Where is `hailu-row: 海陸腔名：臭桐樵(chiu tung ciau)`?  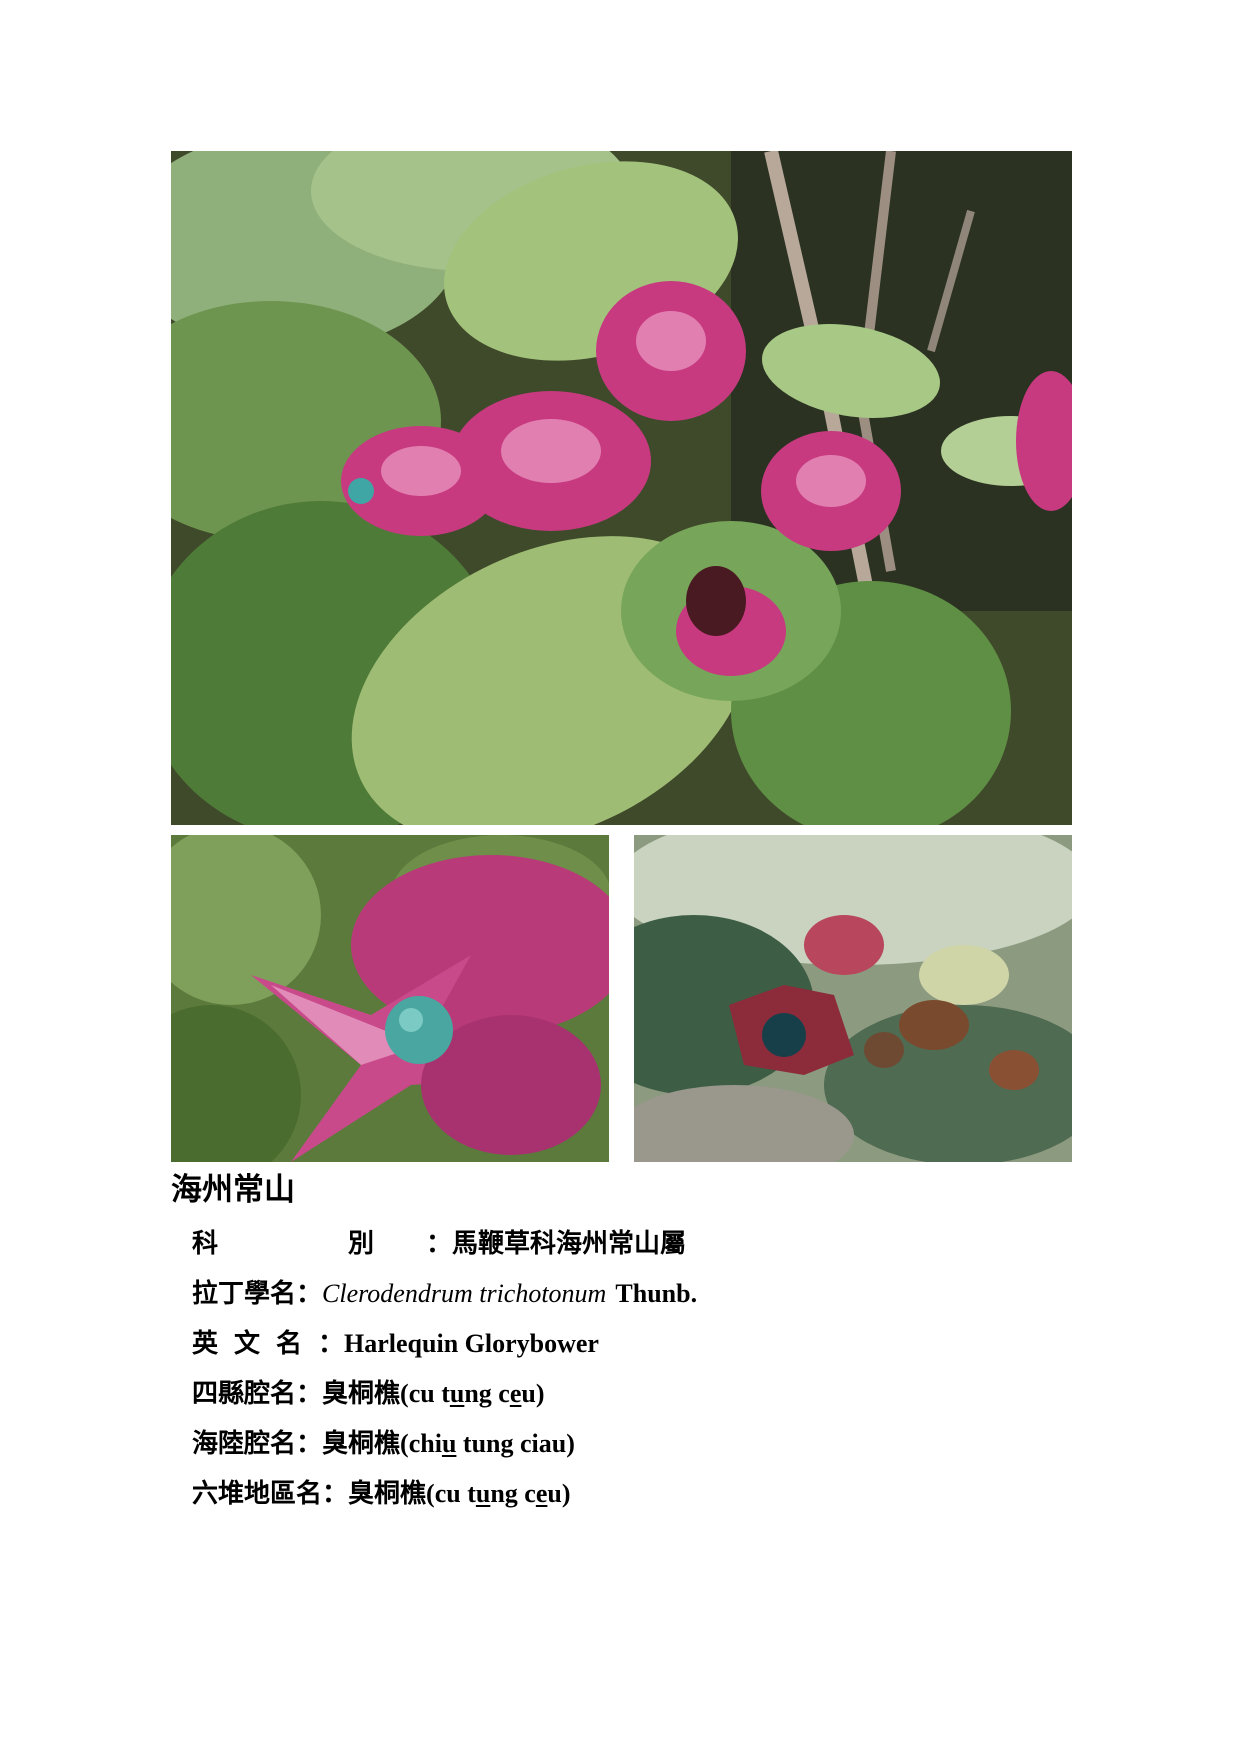
hailu-row: 海陸腔名：臭桐樵(chiu tung ciau) is located at coordinates (444, 1447).